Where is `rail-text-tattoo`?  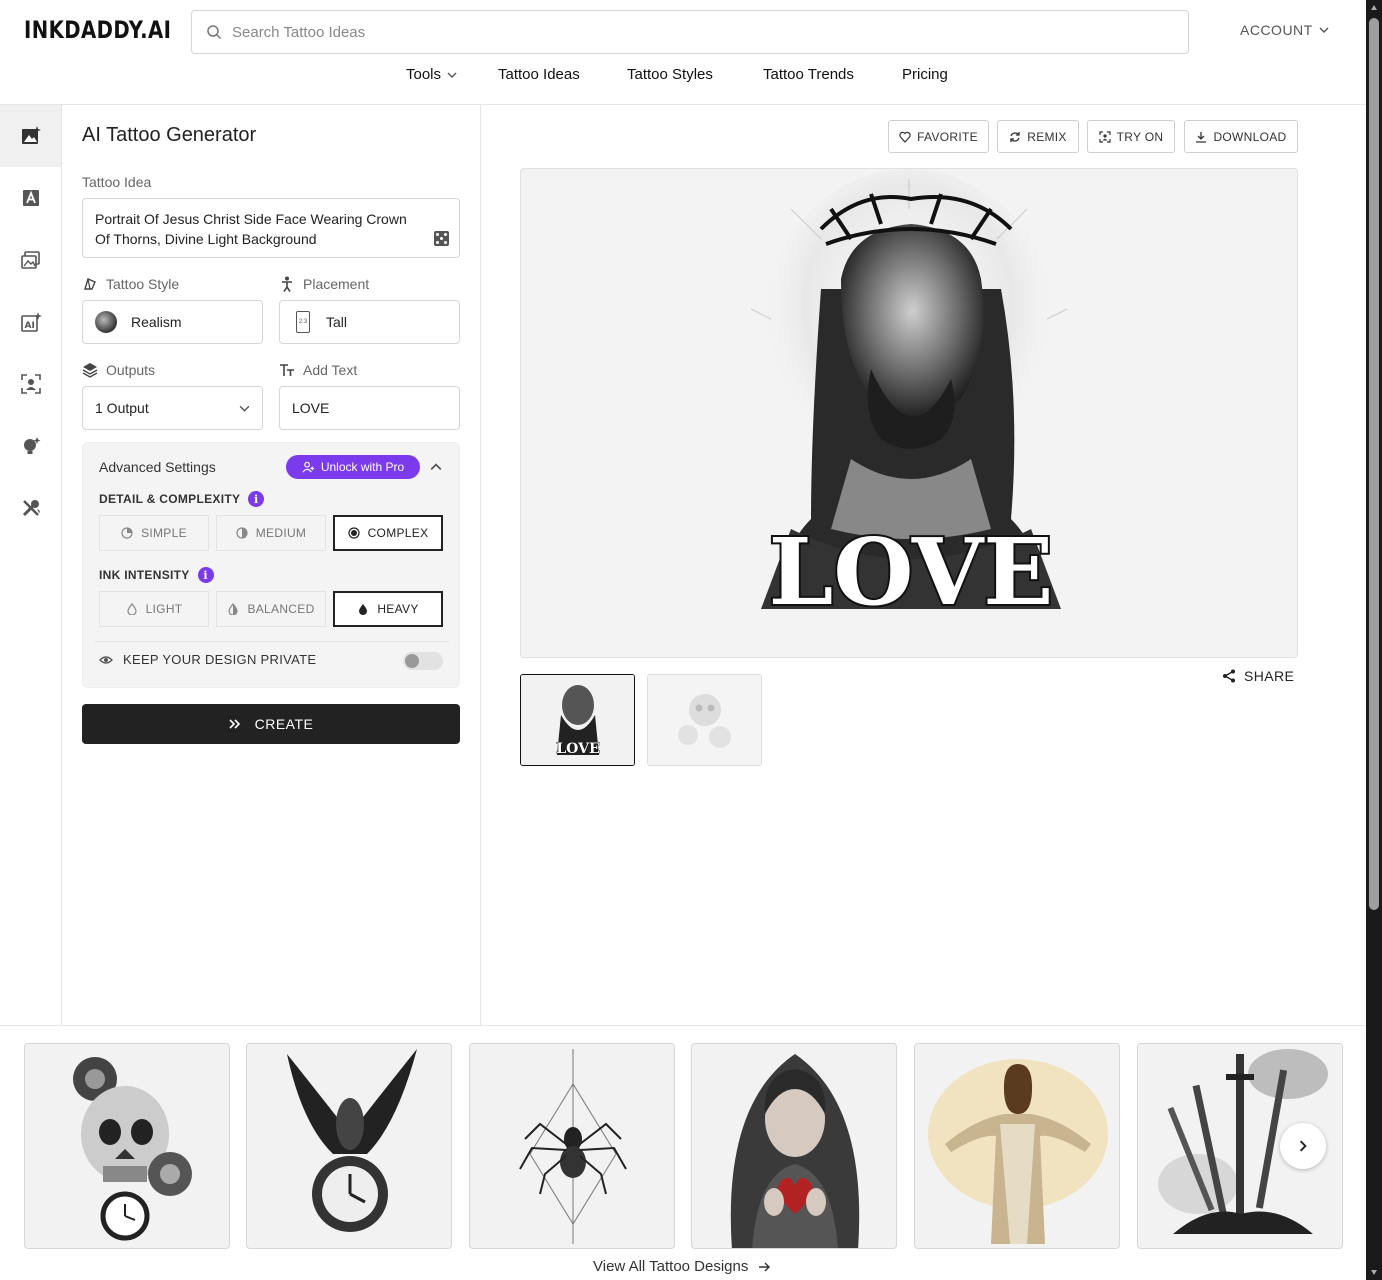 rail-text-tattoo is located at coordinates (30, 198).